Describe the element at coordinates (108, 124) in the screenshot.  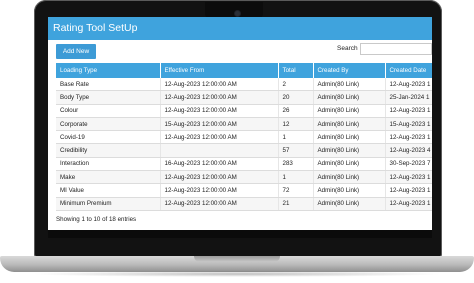
I see `cell-loading-type: Corporate` at that location.